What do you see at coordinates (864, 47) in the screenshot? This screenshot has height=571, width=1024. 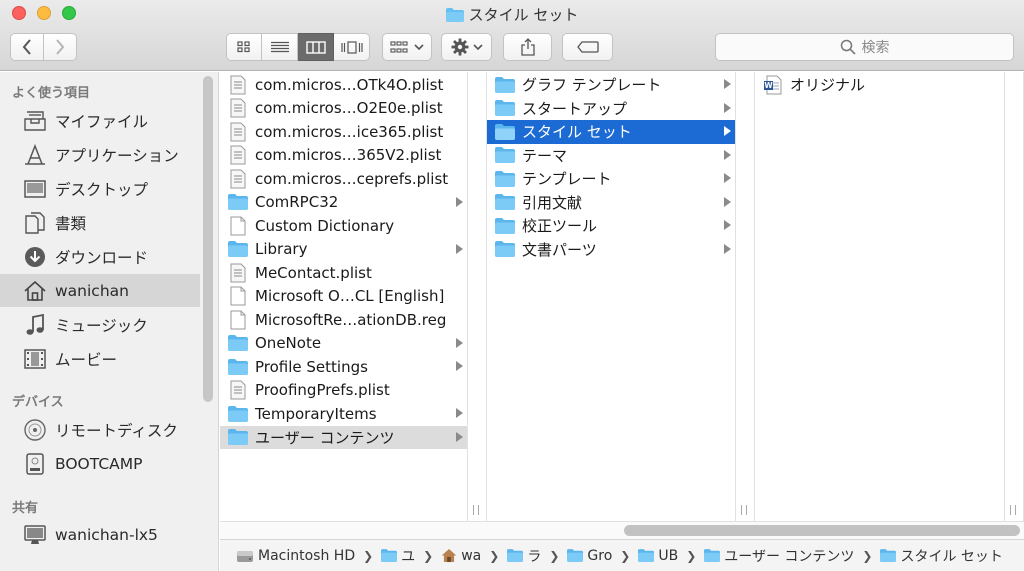 I see `search-field: 検索` at bounding box center [864, 47].